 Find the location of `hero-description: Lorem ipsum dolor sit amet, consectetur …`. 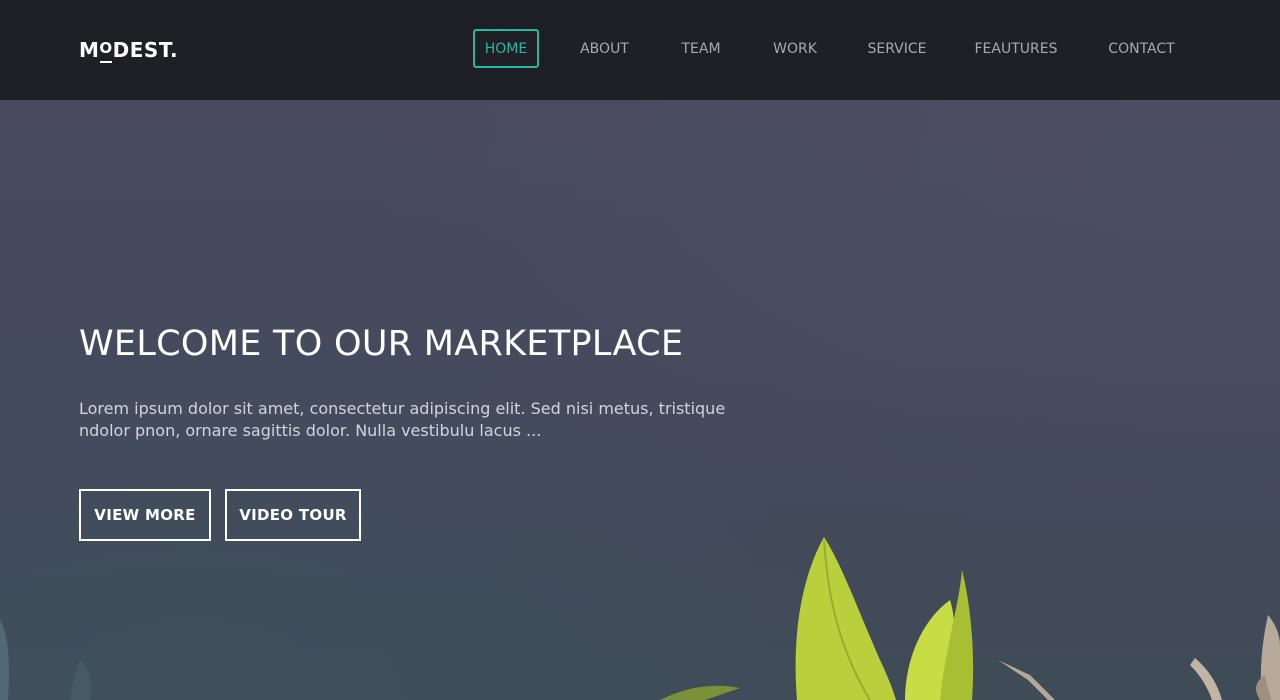

hero-description: Lorem ipsum dolor sit amet, consectetur … is located at coordinates (402, 419).